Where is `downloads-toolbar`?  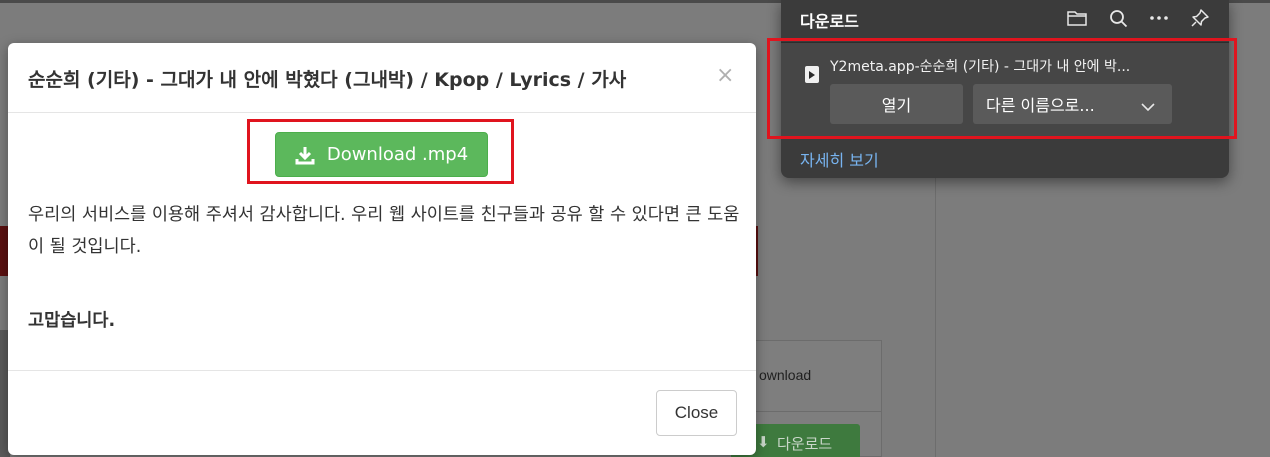
downloads-toolbar is located at coordinates (1149, 19).